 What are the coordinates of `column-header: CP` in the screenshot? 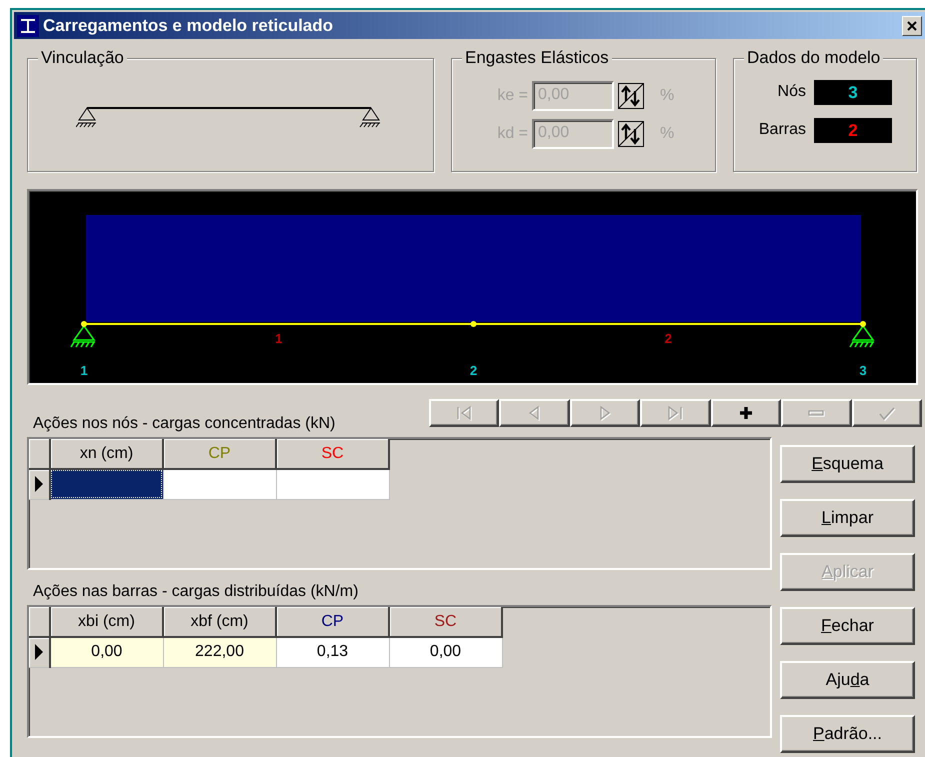 It's located at (332, 622).